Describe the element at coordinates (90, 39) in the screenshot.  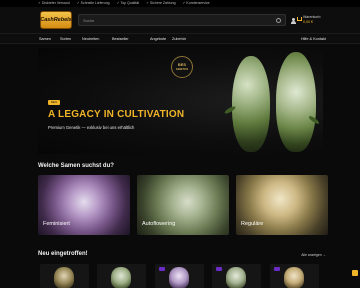
I see `nav-item-neuheiten: Neuheiten` at that location.